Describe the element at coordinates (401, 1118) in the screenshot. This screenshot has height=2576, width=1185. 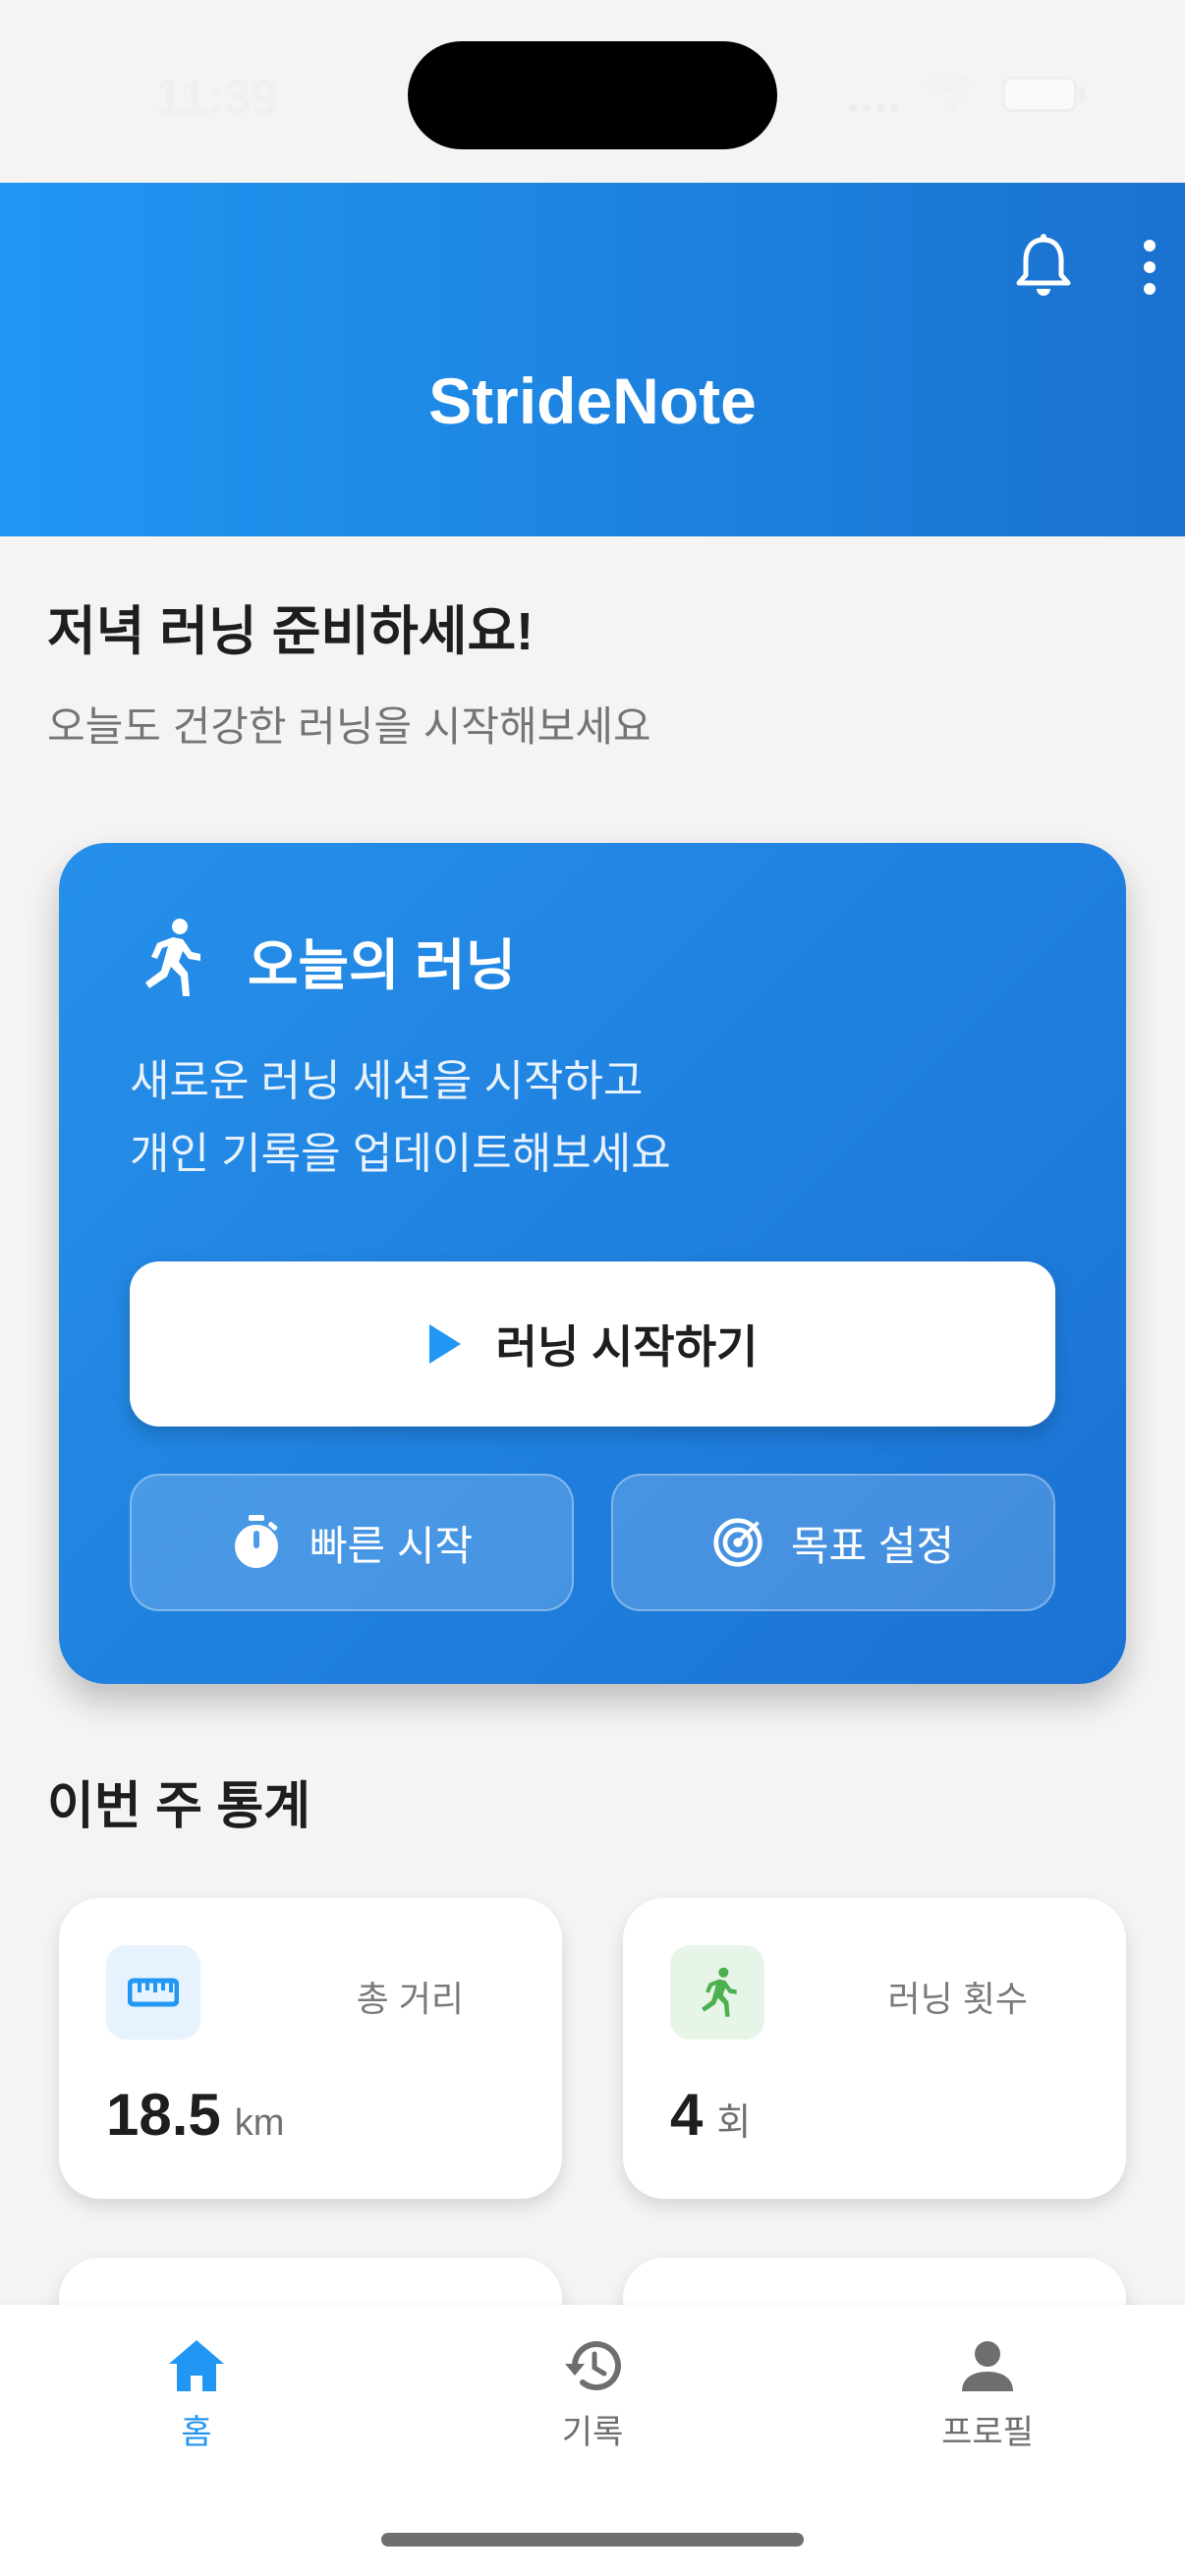
I see `hero-description: 새로운 러닝 세션을 시작하고 개인 기록을 업데이트해보세요` at that location.